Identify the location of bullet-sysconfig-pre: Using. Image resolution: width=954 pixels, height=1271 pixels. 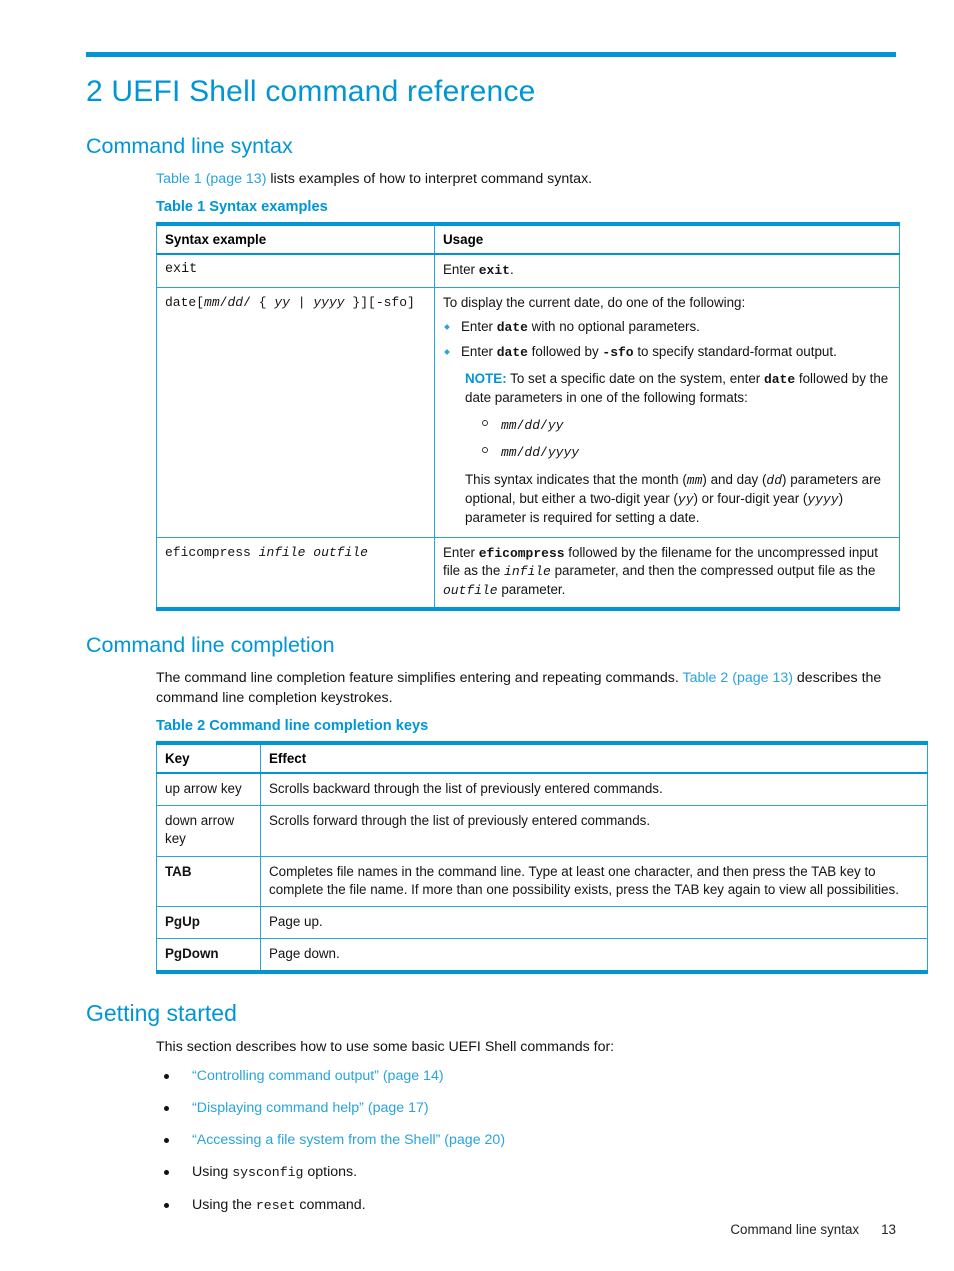
(212, 1172).